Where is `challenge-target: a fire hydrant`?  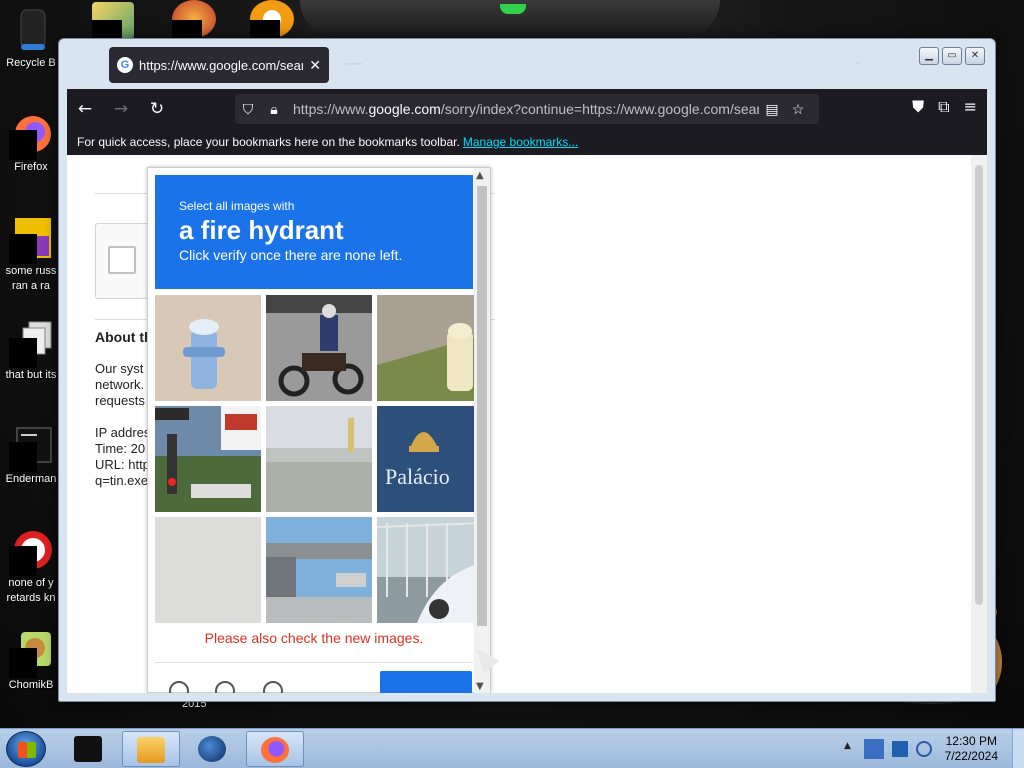 challenge-target: a fire hydrant is located at coordinates (261, 230).